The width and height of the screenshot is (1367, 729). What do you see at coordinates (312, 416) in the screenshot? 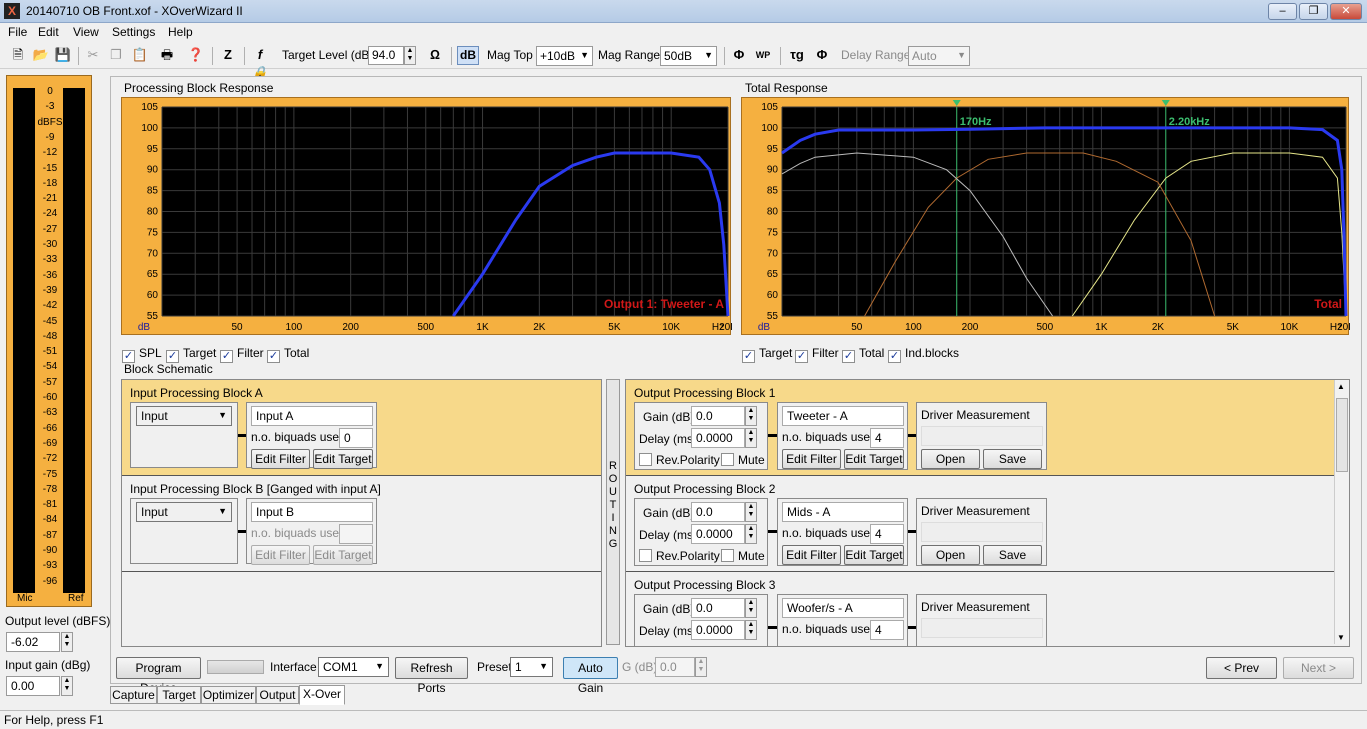
I see `input-name-field: Input A` at bounding box center [312, 416].